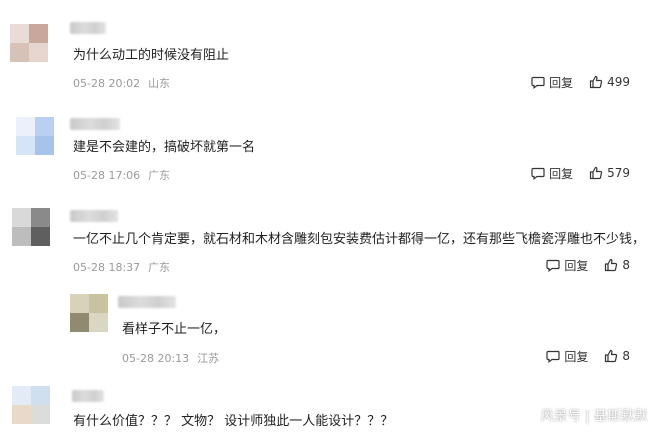  I want to click on like-button: 579, so click(609, 173).